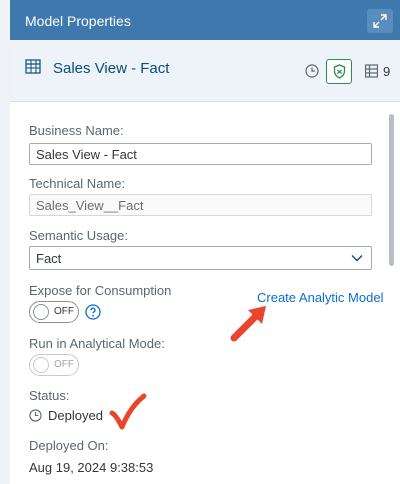 The image size is (400, 484). I want to click on analytical-mode-toggle-text: OFF, so click(64, 364).